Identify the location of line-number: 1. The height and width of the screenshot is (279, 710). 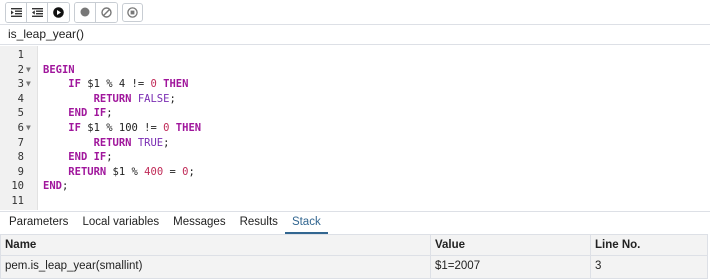
(12, 55).